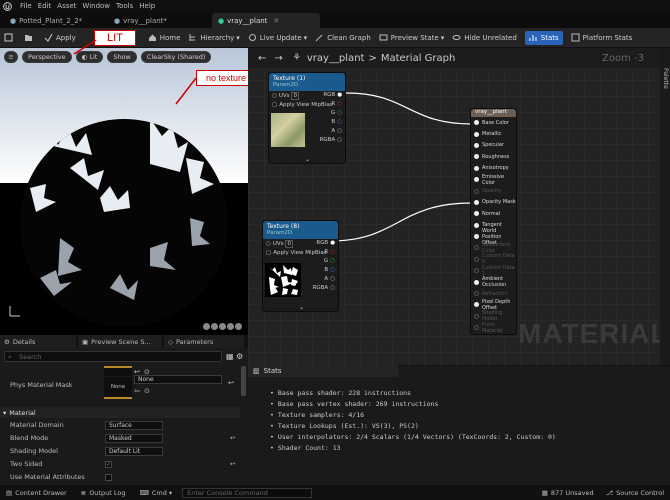  Describe the element at coordinates (300, 230) in the screenshot. I see `texture-node-header: Texture (8) Param2D` at that location.